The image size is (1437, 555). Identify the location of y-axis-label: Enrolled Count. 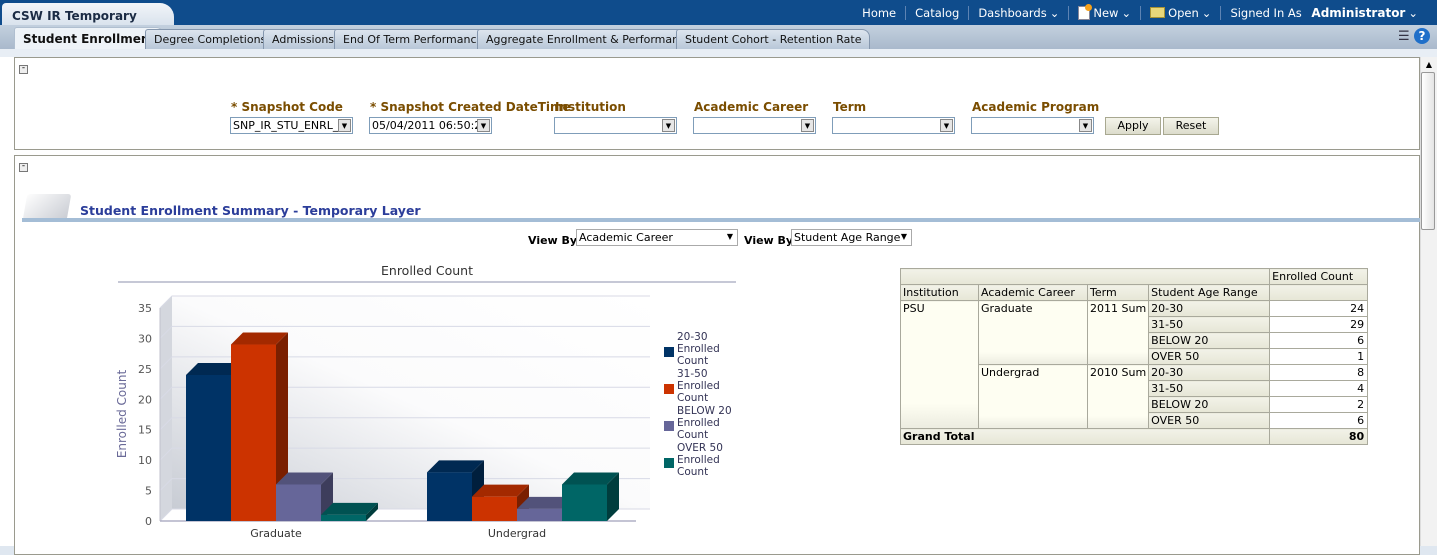
(122, 414).